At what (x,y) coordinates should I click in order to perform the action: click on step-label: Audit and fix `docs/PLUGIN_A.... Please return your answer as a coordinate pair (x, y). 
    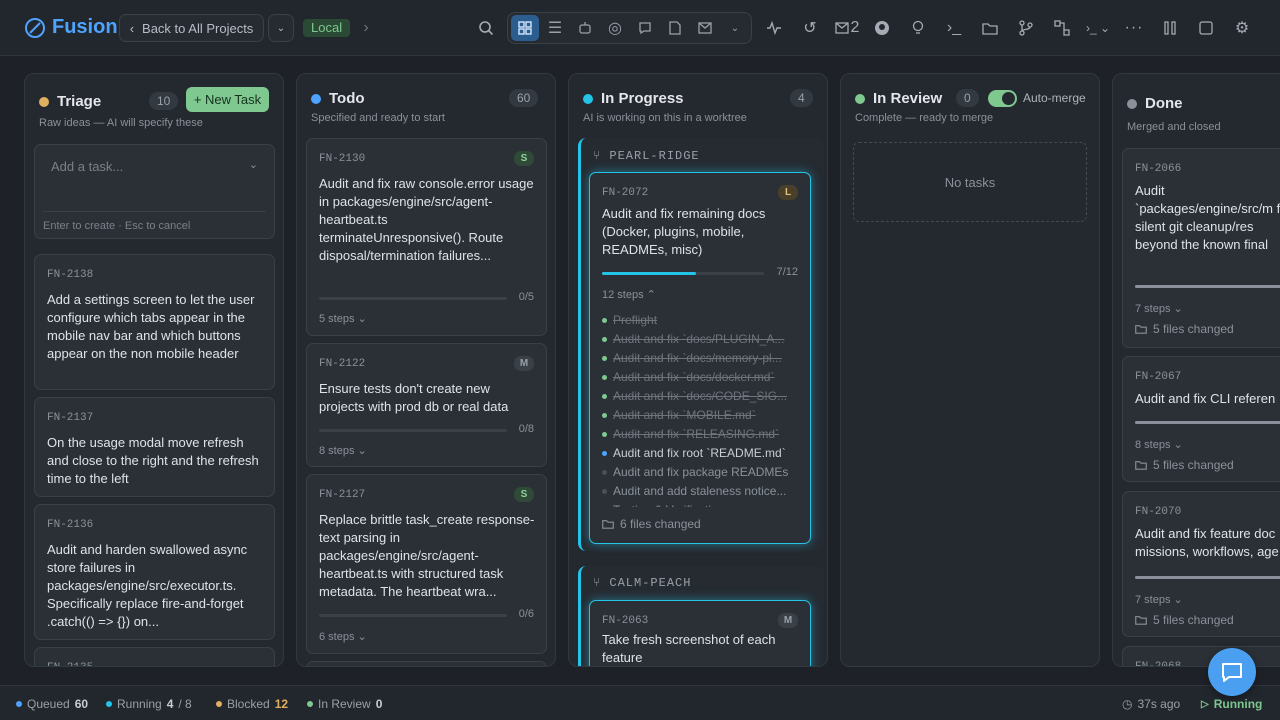
    Looking at the image, I should click on (699, 339).